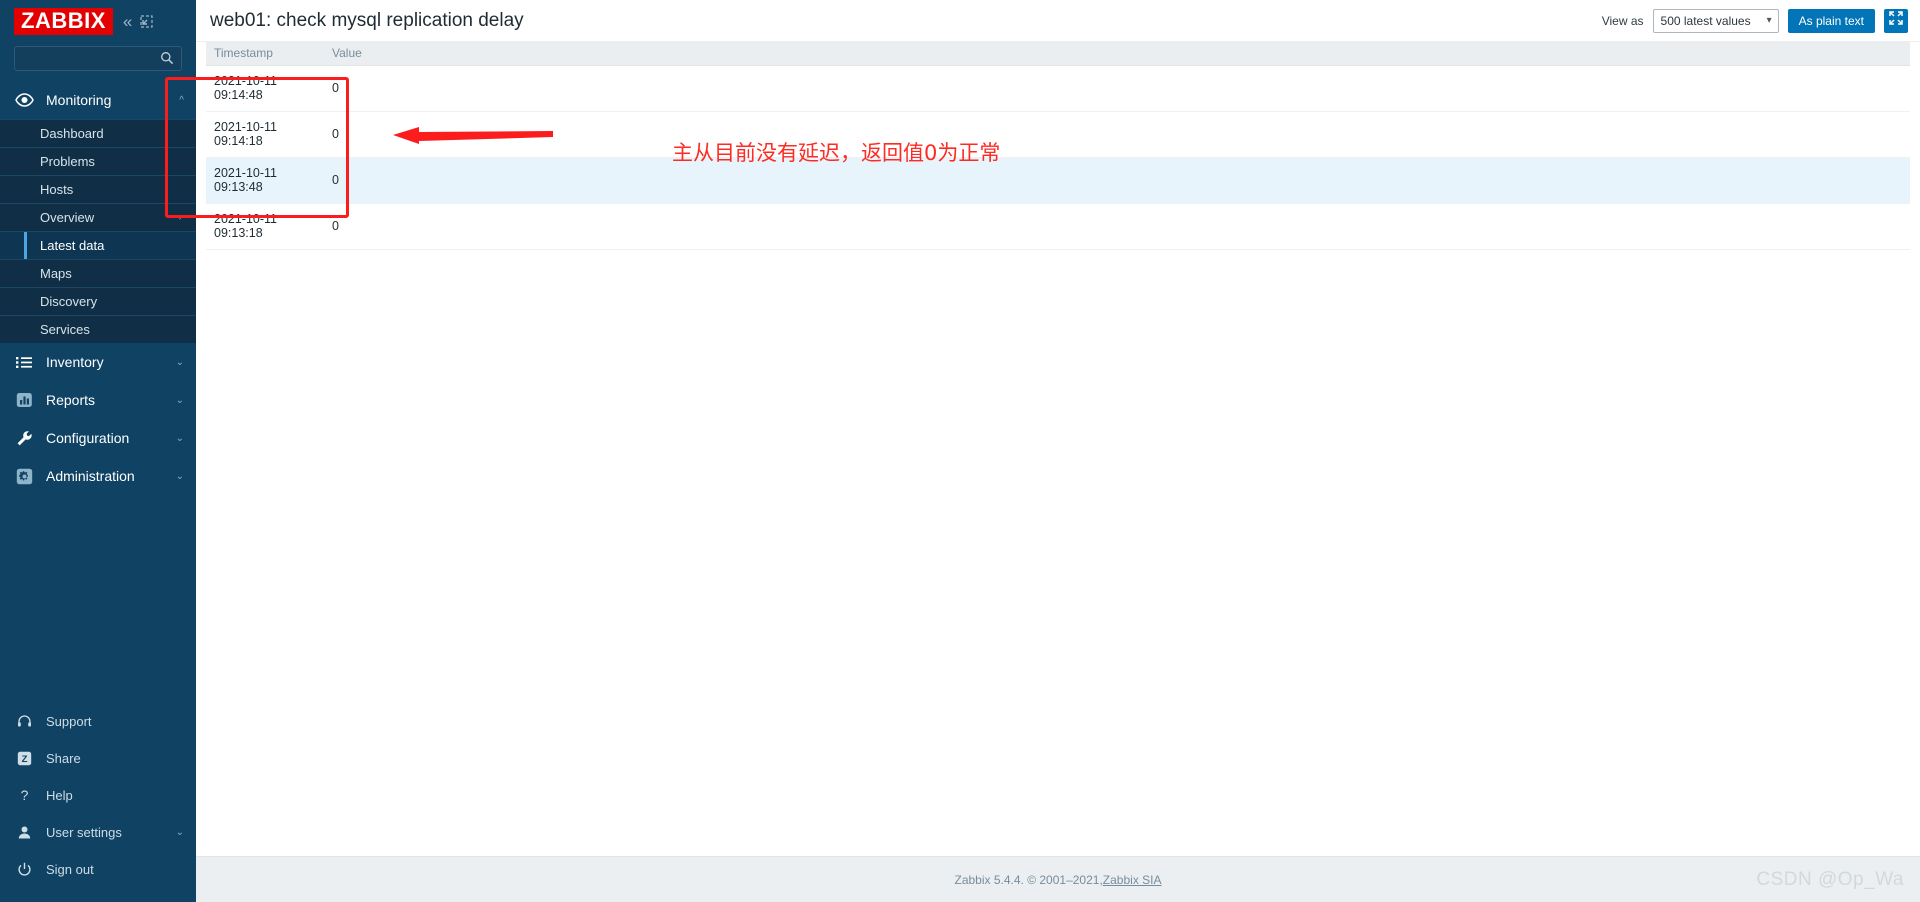 The image size is (1920, 902). What do you see at coordinates (67, 217) in the screenshot?
I see `sidebar-item-label: Overview` at bounding box center [67, 217].